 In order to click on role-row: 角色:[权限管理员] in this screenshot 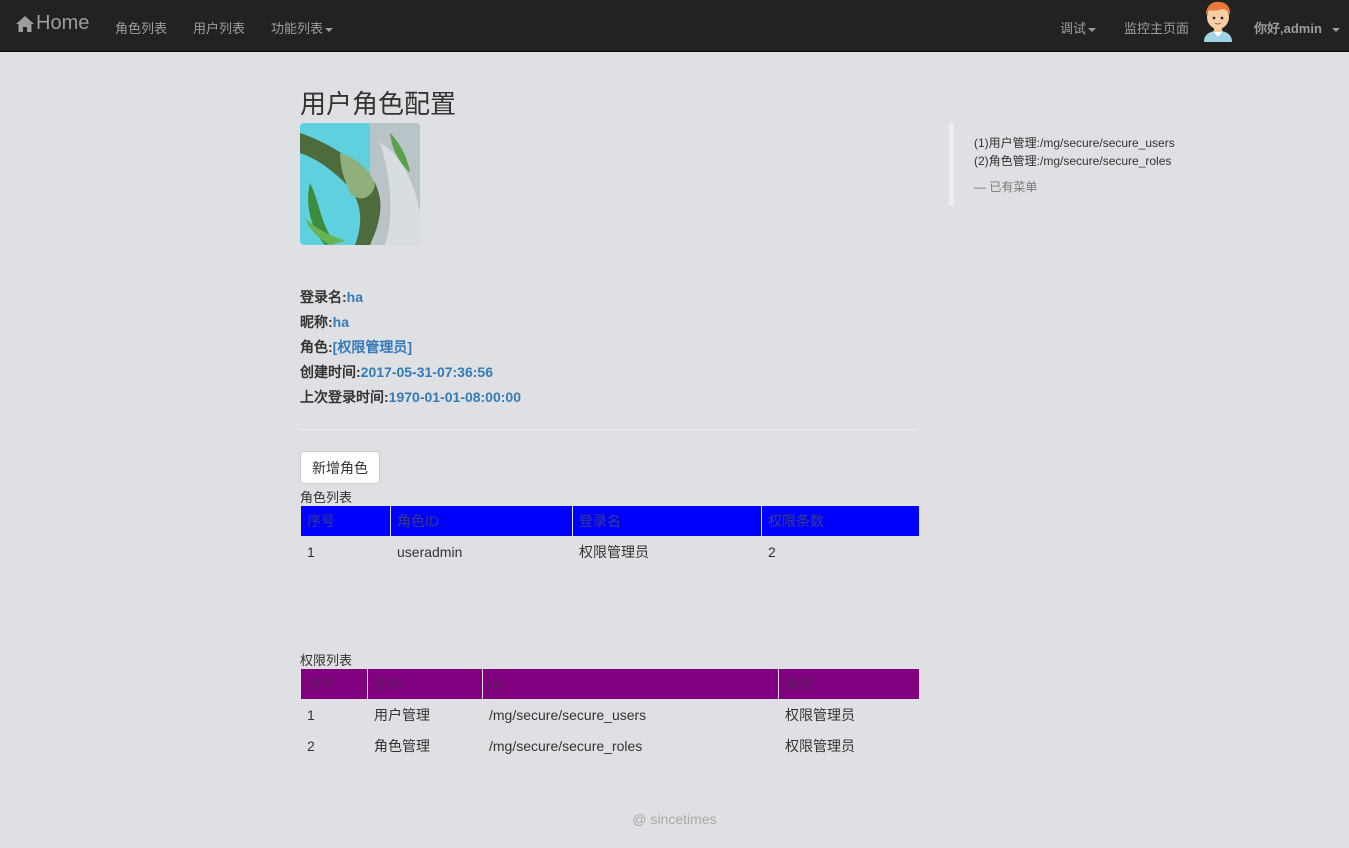, I will do `click(356, 347)`.